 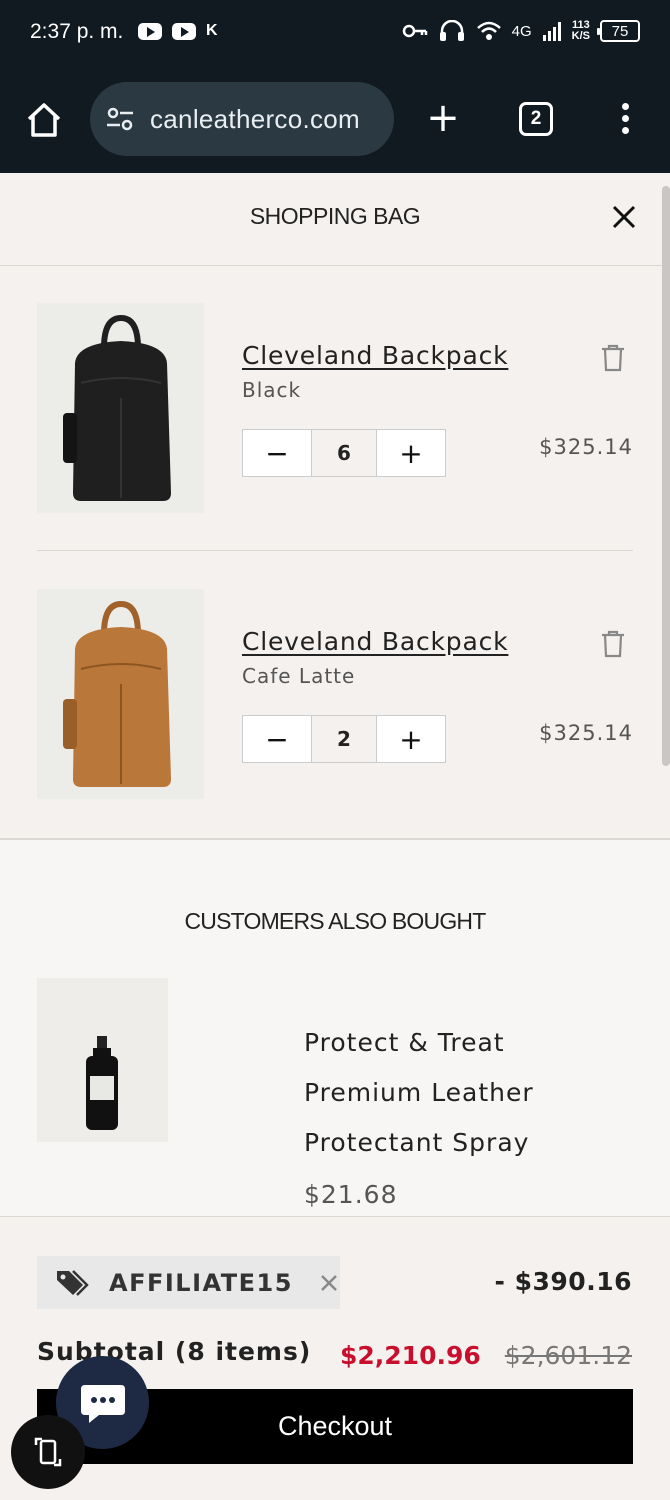 What do you see at coordinates (488, 30) in the screenshot?
I see `wifi-icon` at bounding box center [488, 30].